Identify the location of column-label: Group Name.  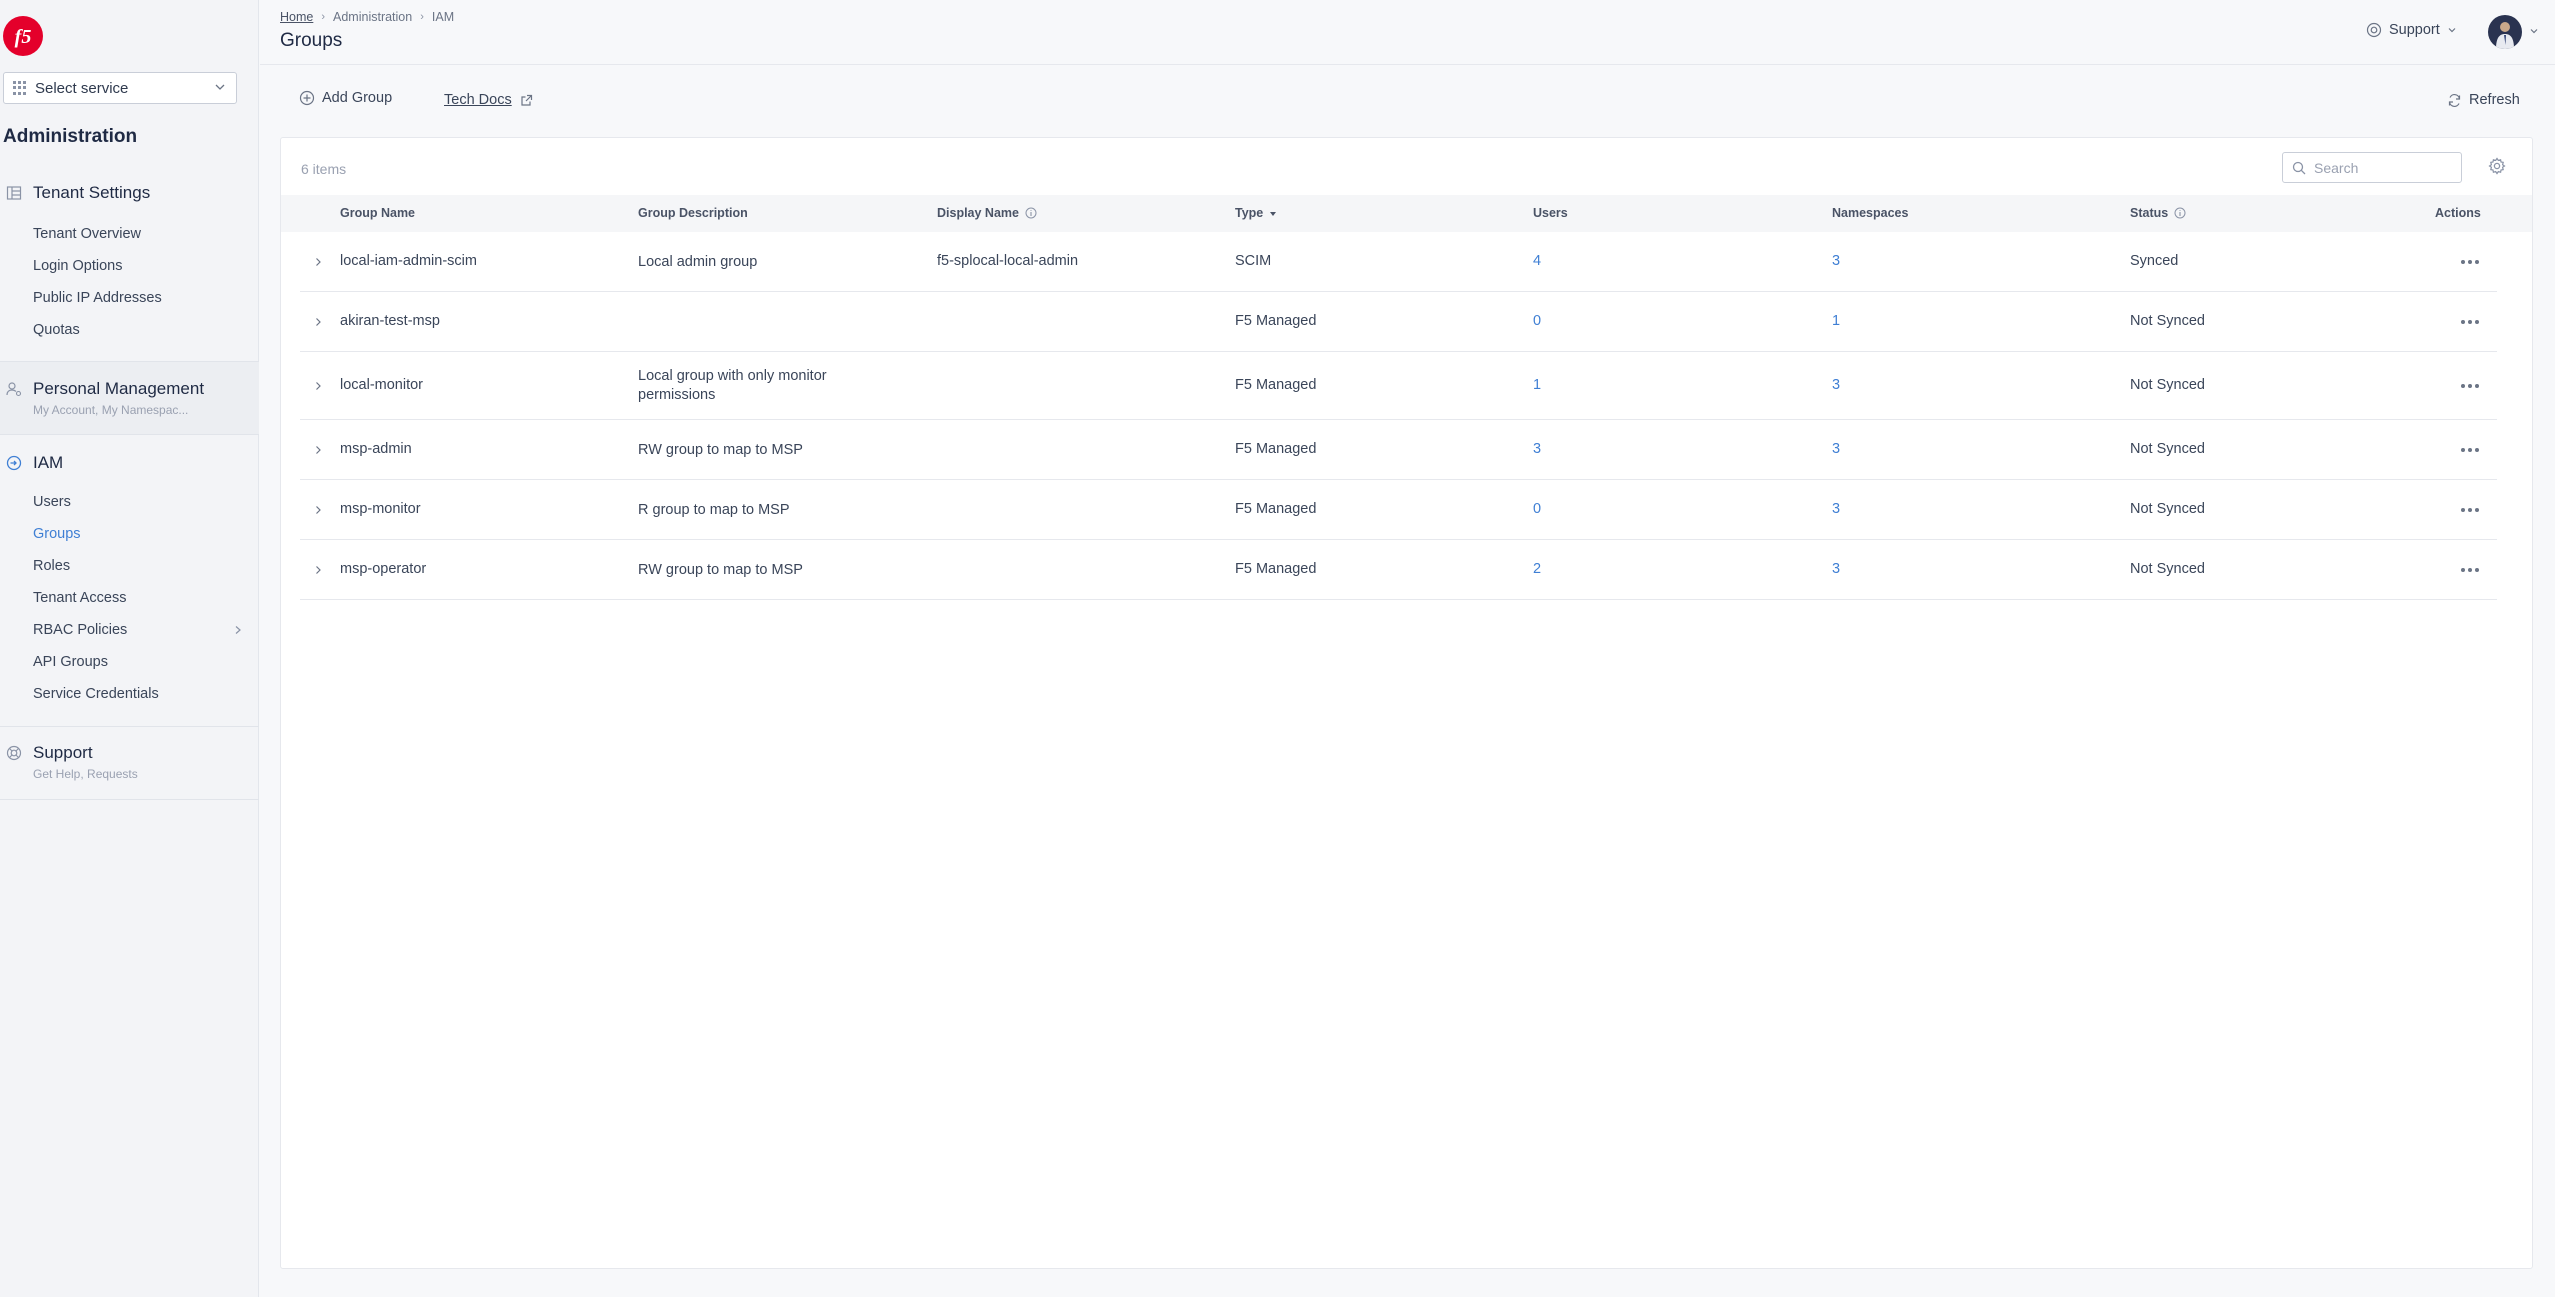
(378, 213).